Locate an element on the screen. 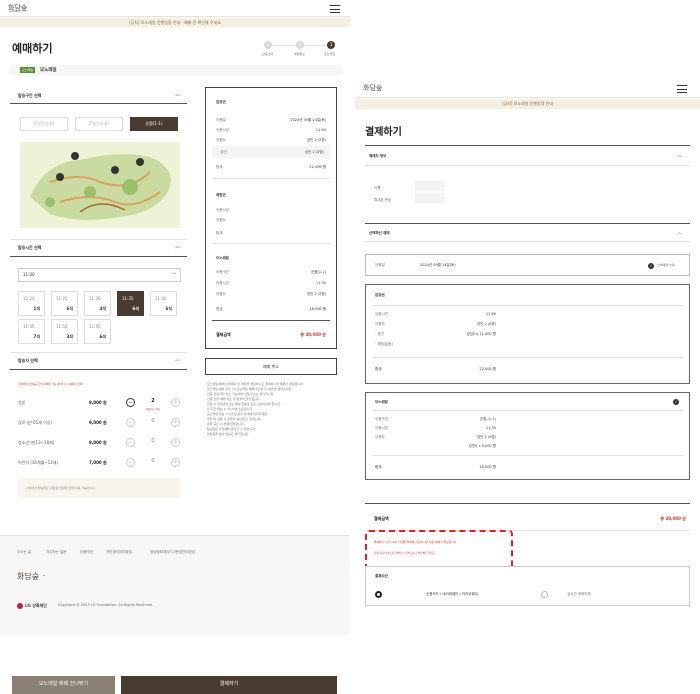 This screenshot has width=700, height=694. summary-section-title: 모노레일 is located at coordinates (222, 258).